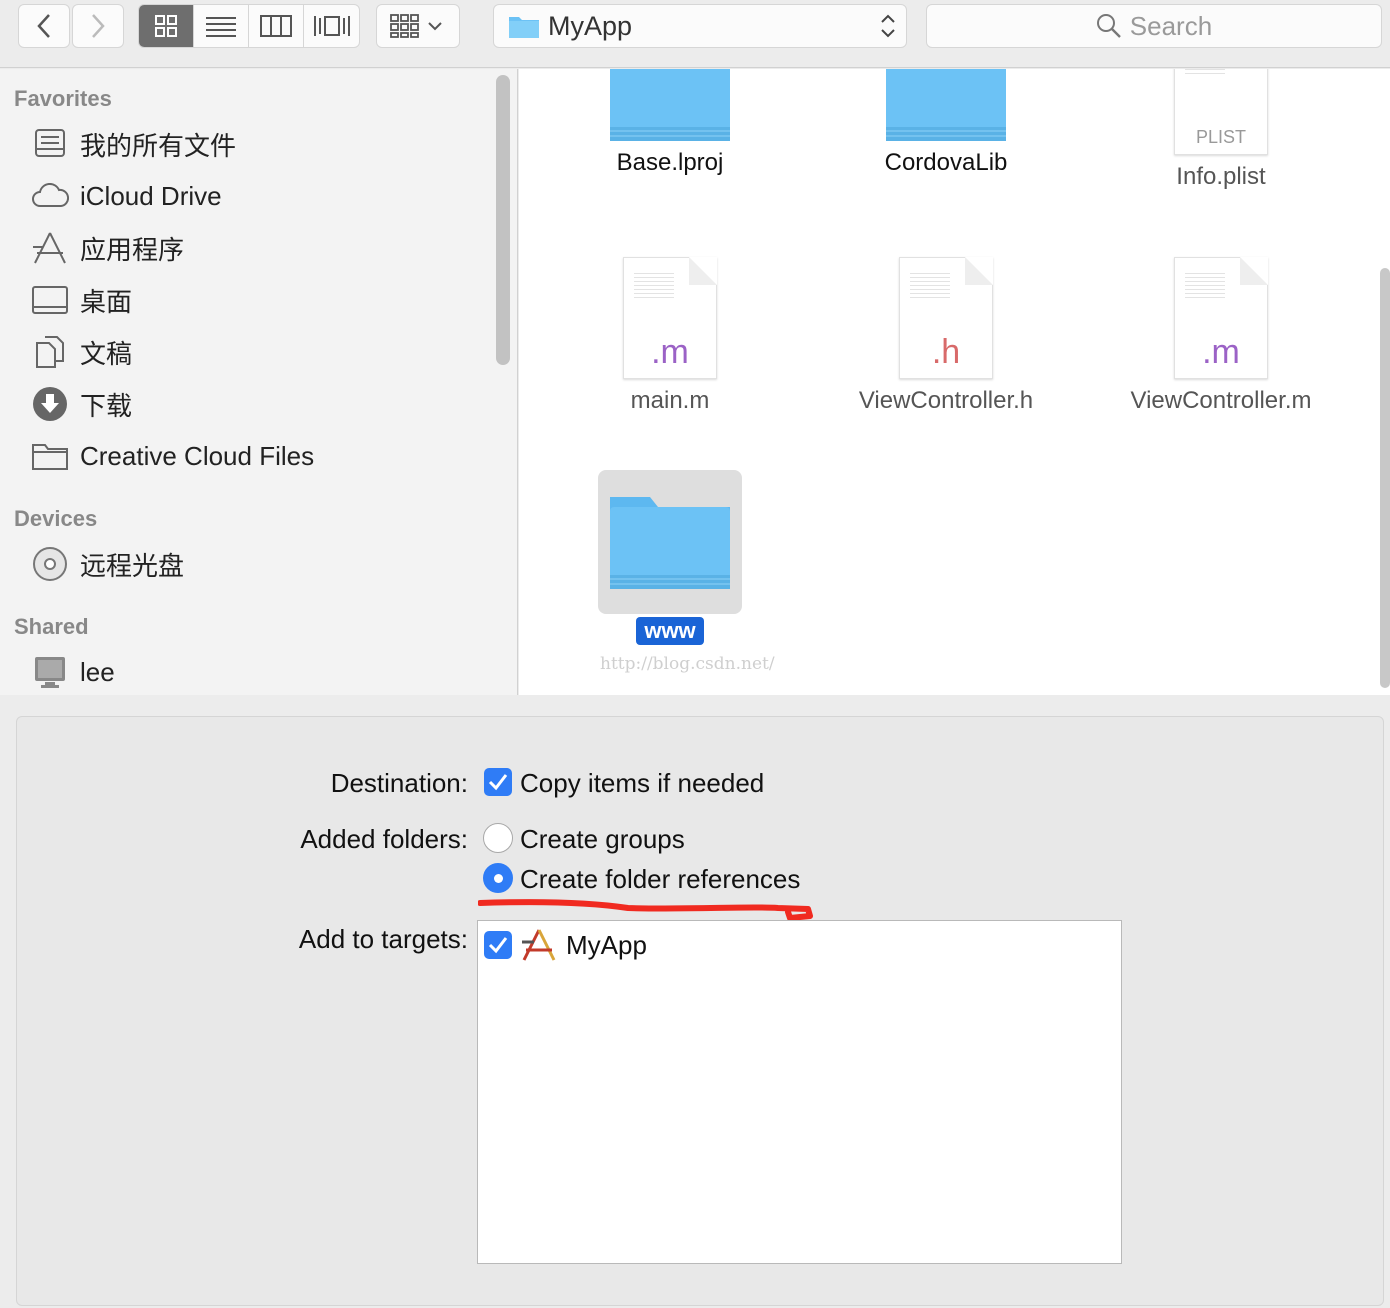 This screenshot has width=1390, height=1308. I want to click on target-name: MyApp, so click(606, 944).